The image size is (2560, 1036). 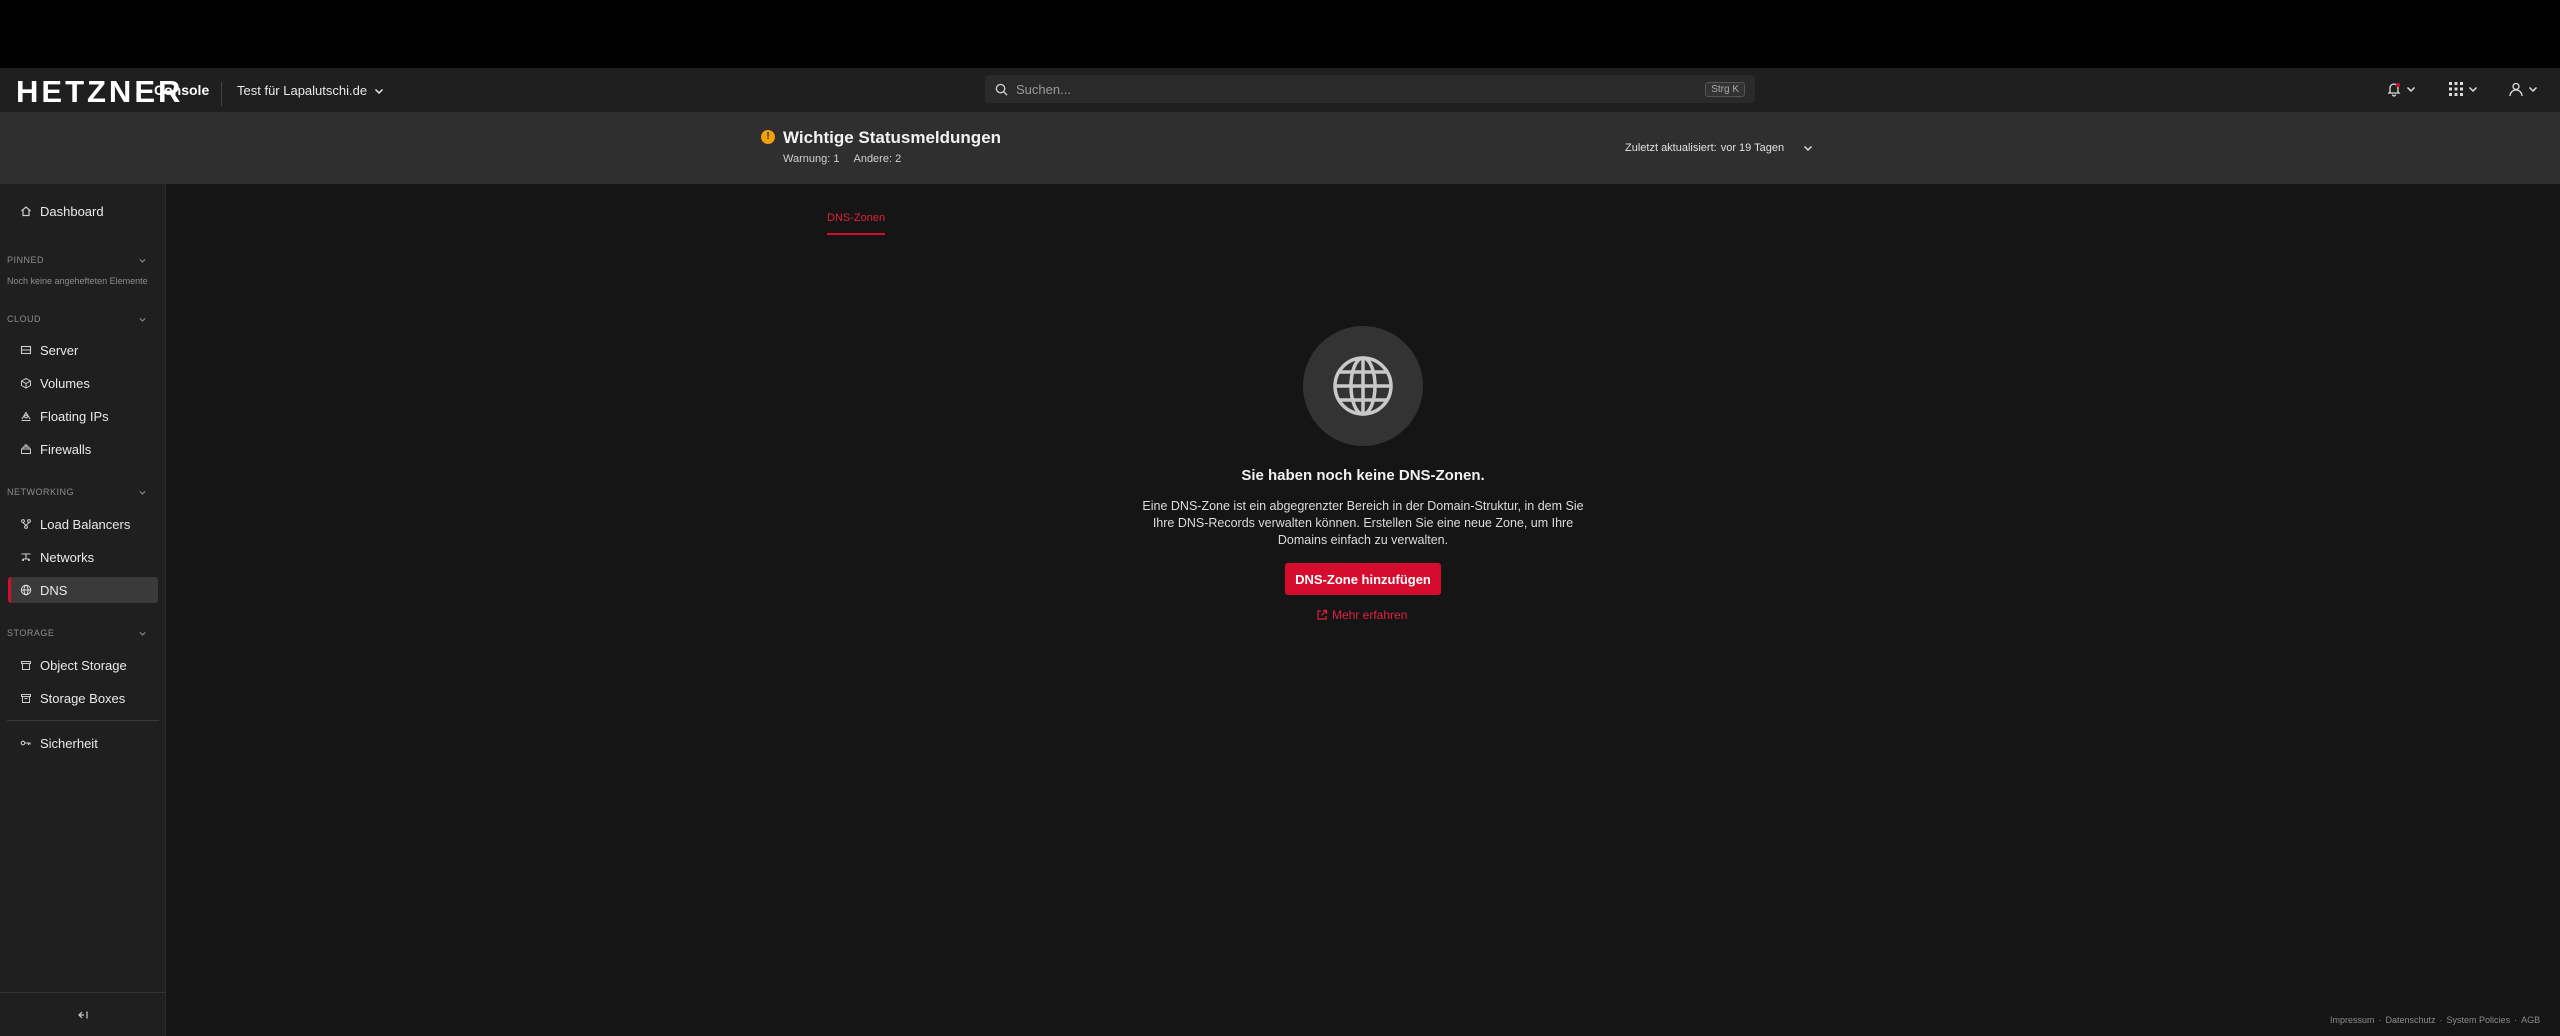 I want to click on sidebar-item-object-storage: Object Storage, so click(x=83, y=665).